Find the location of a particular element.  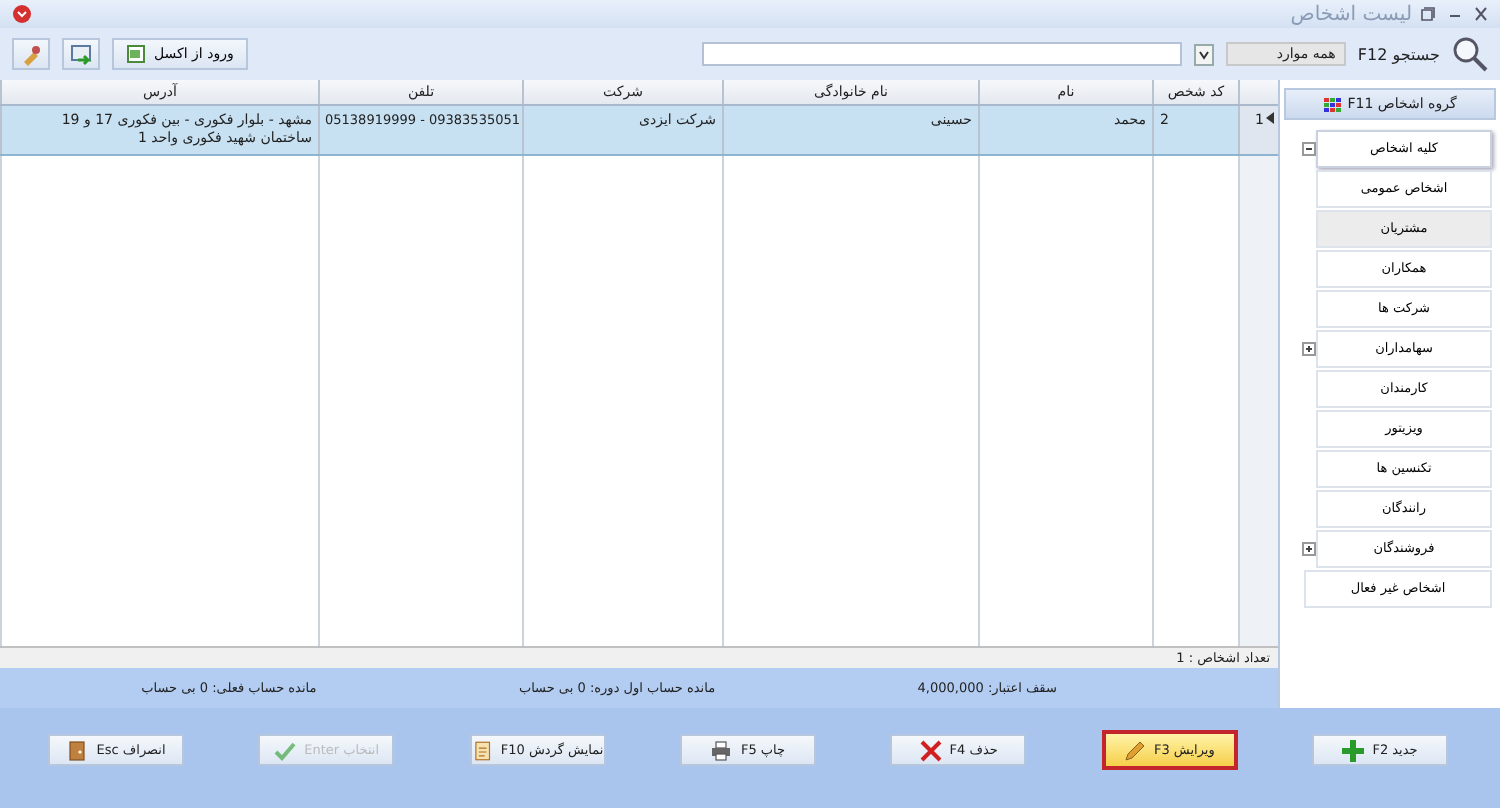

window-title: لیست اشخاص is located at coordinates (1351, 14).